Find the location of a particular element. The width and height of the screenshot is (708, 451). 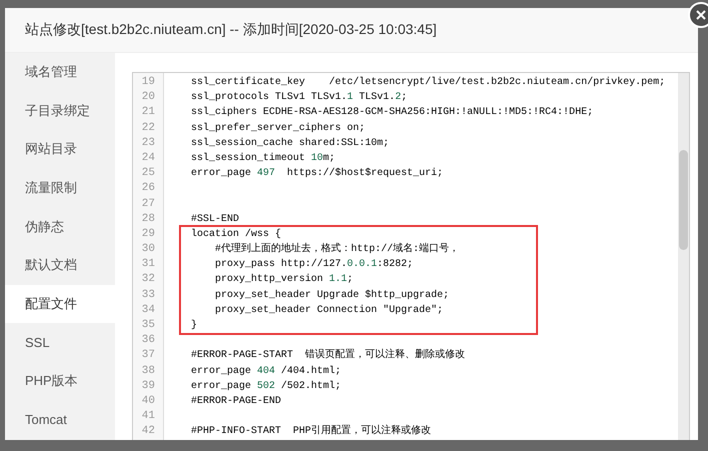

line-number: 32 is located at coordinates (148, 280).